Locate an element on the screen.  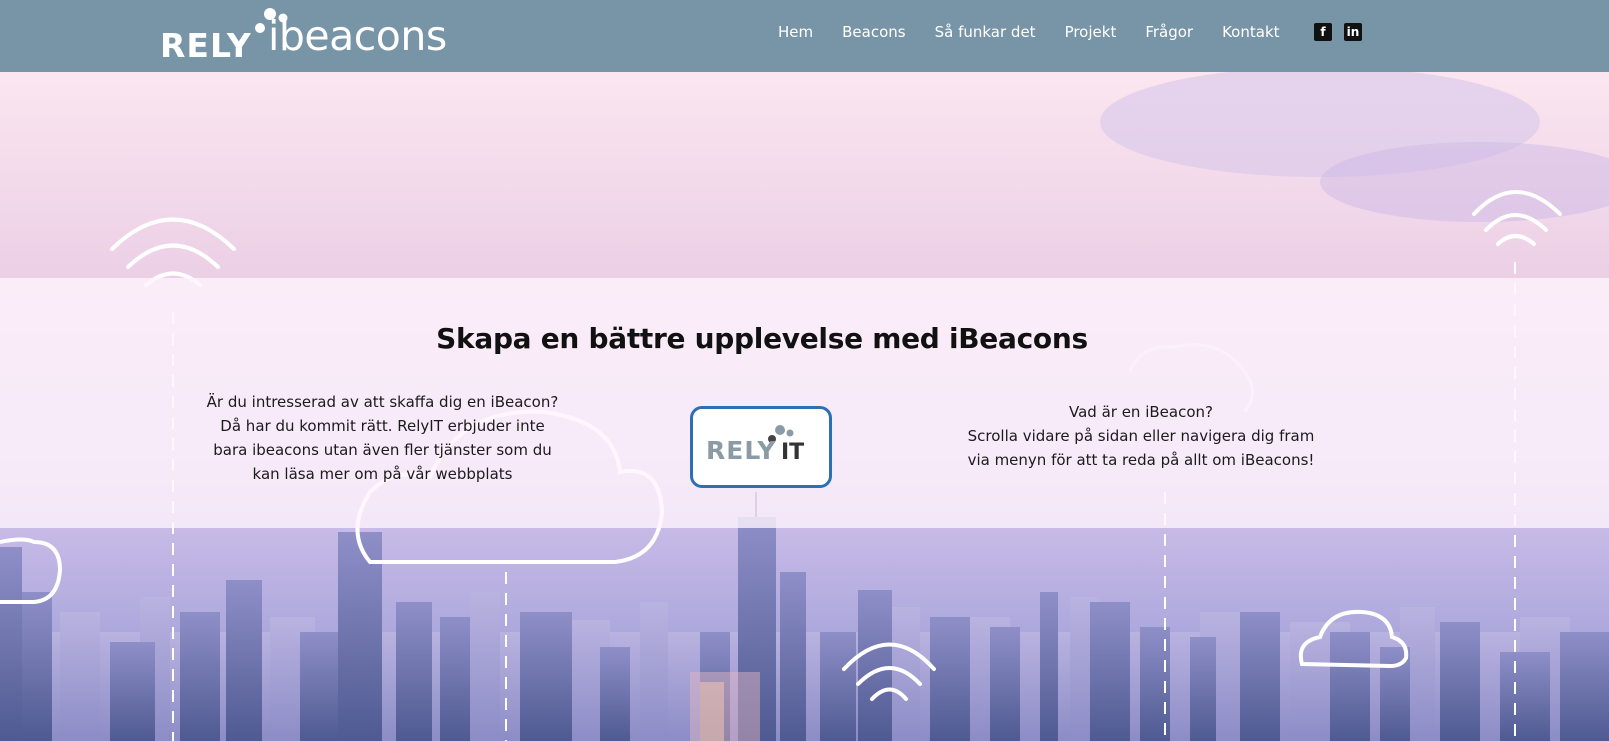
logo-ibeacons-text: ibeacons is located at coordinates (357, 36).